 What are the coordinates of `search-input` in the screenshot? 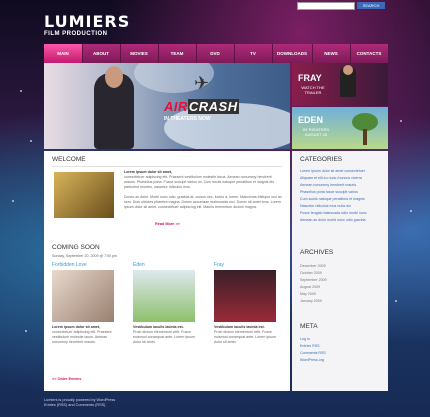 It's located at (326, 6).